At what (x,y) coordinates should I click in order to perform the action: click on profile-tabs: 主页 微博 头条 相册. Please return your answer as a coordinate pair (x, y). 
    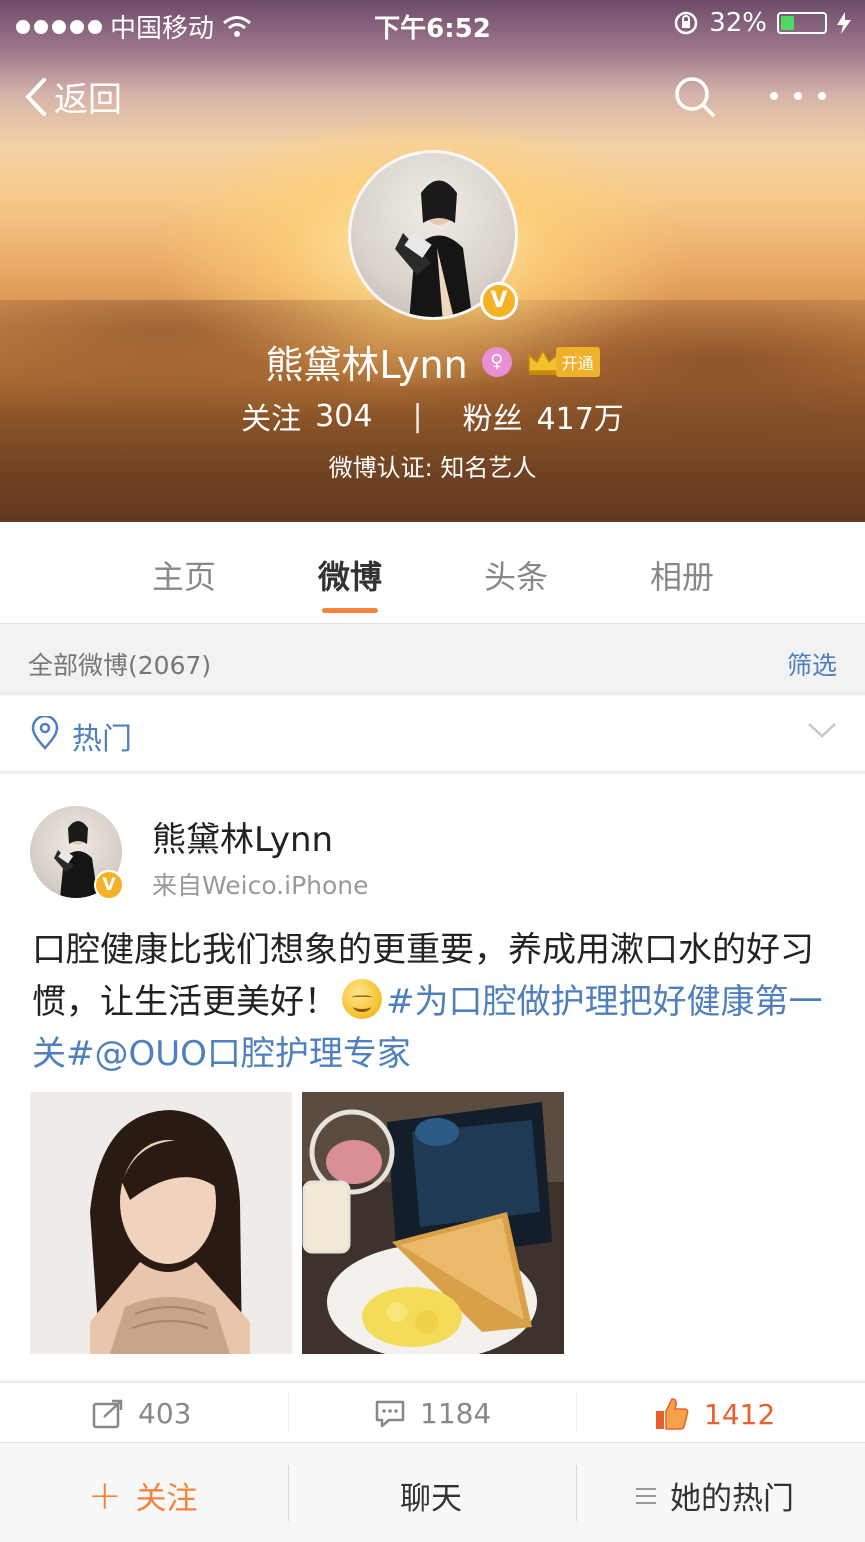
    Looking at the image, I should click on (432, 573).